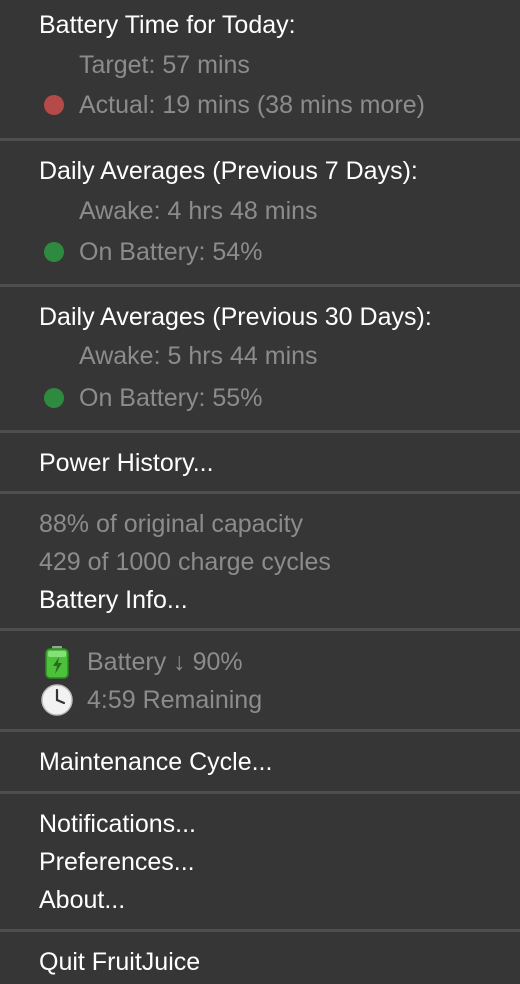 This screenshot has width=520, height=984. I want to click on battery-icon, so click(57, 662).